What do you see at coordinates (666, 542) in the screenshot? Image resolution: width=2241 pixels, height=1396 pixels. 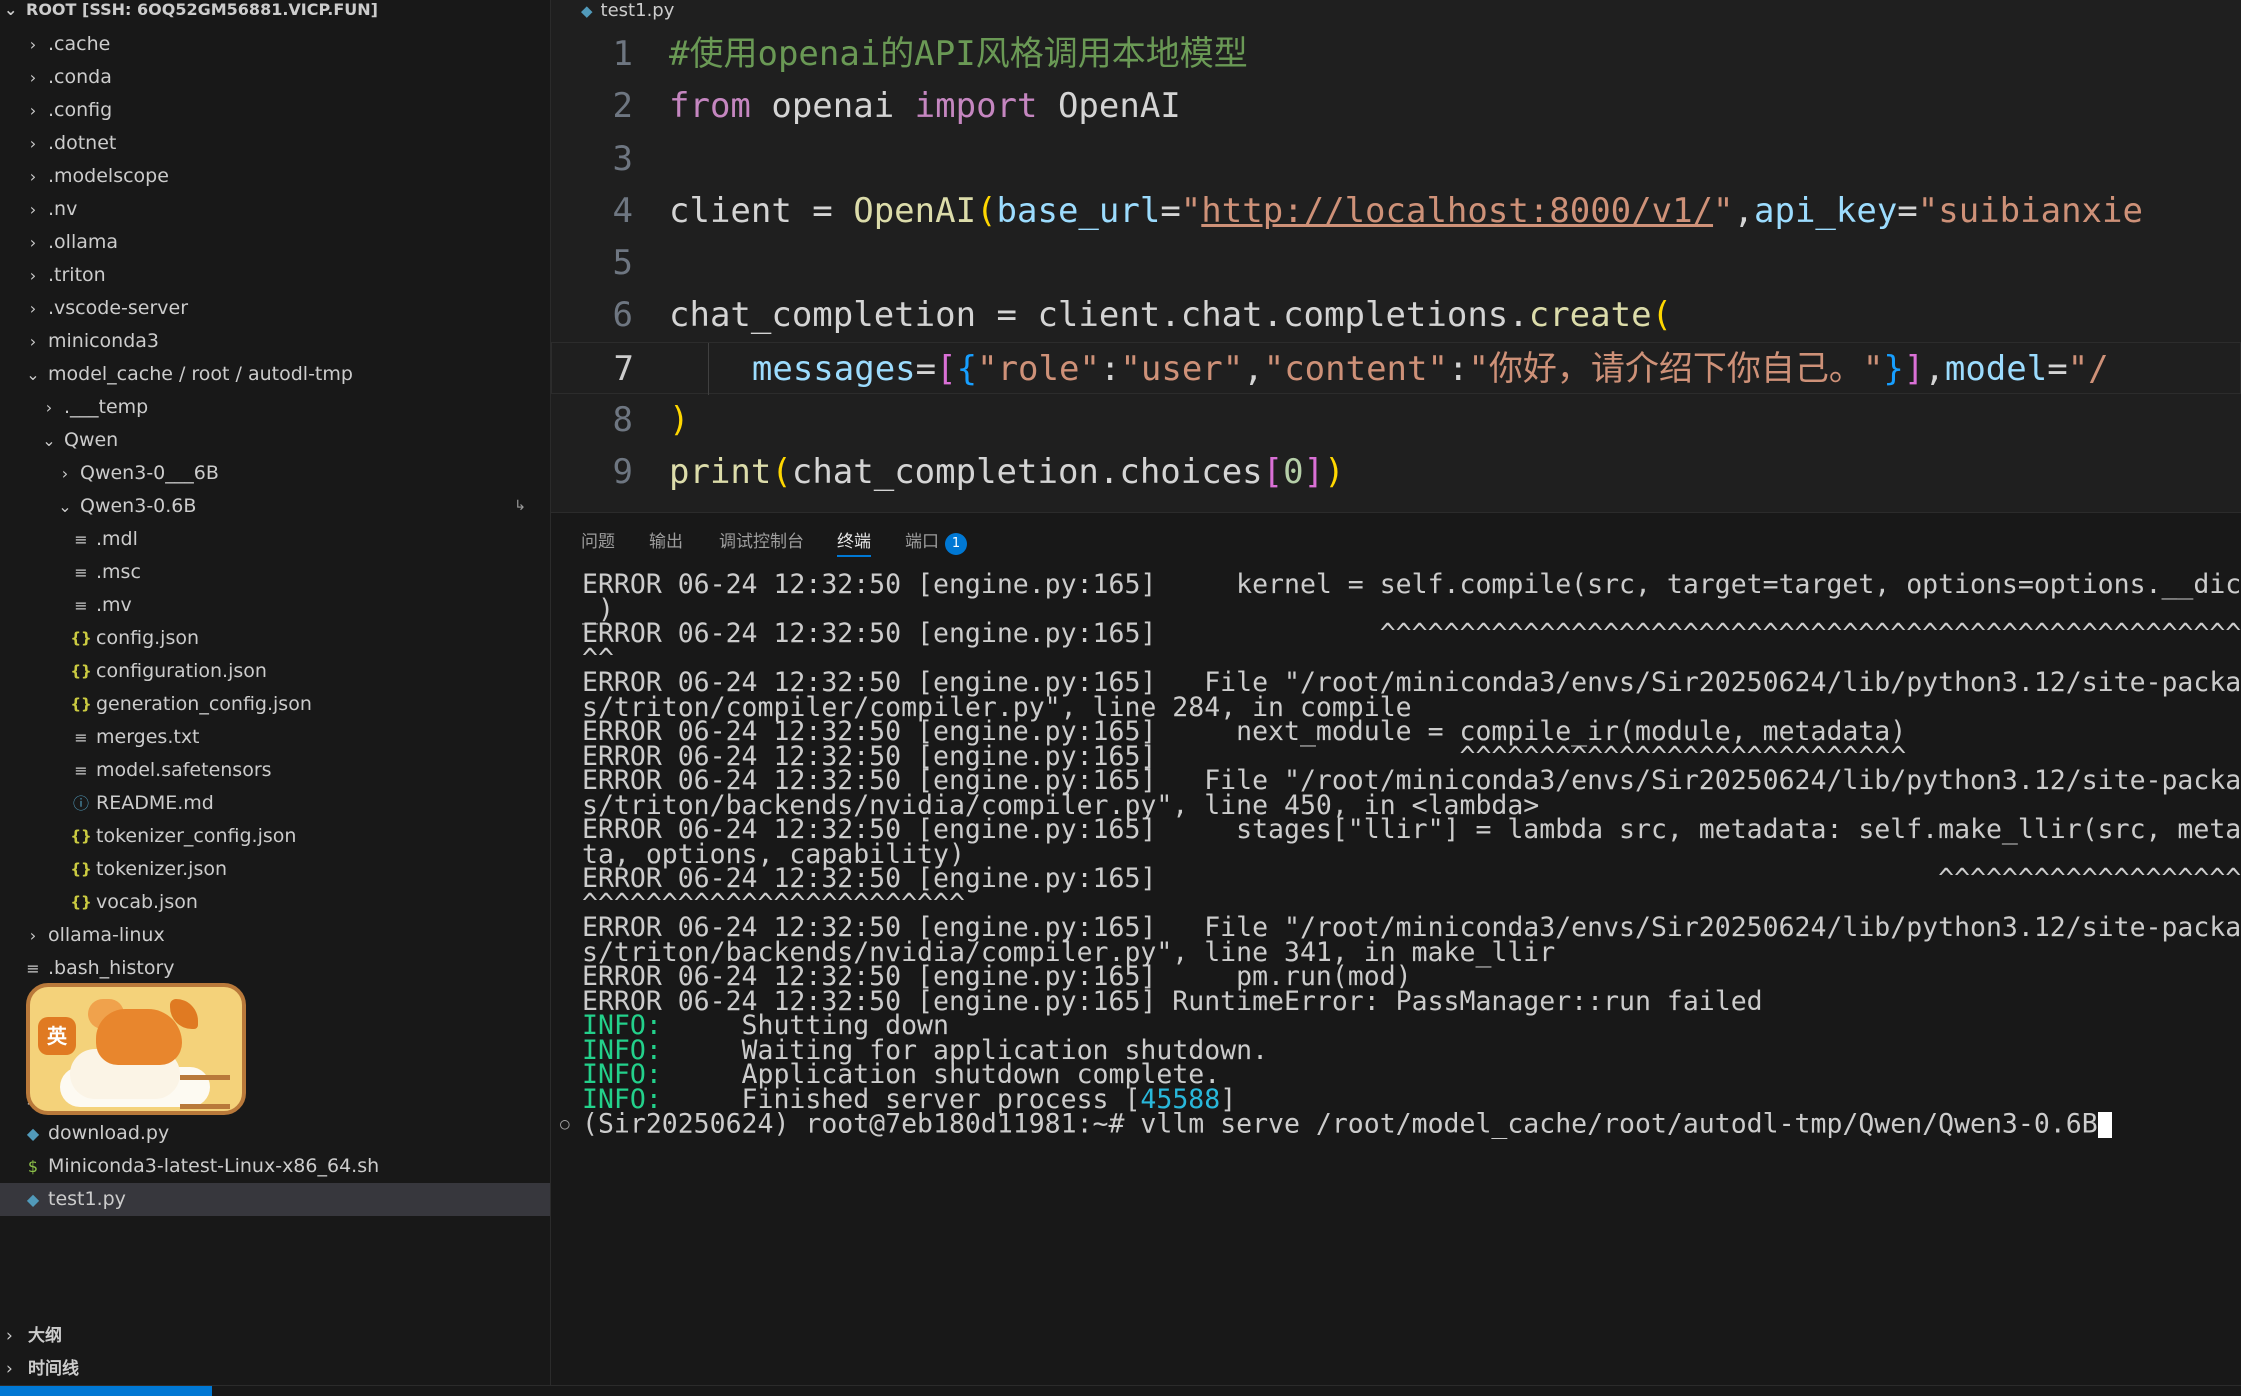 I see `tab-output: 输出` at bounding box center [666, 542].